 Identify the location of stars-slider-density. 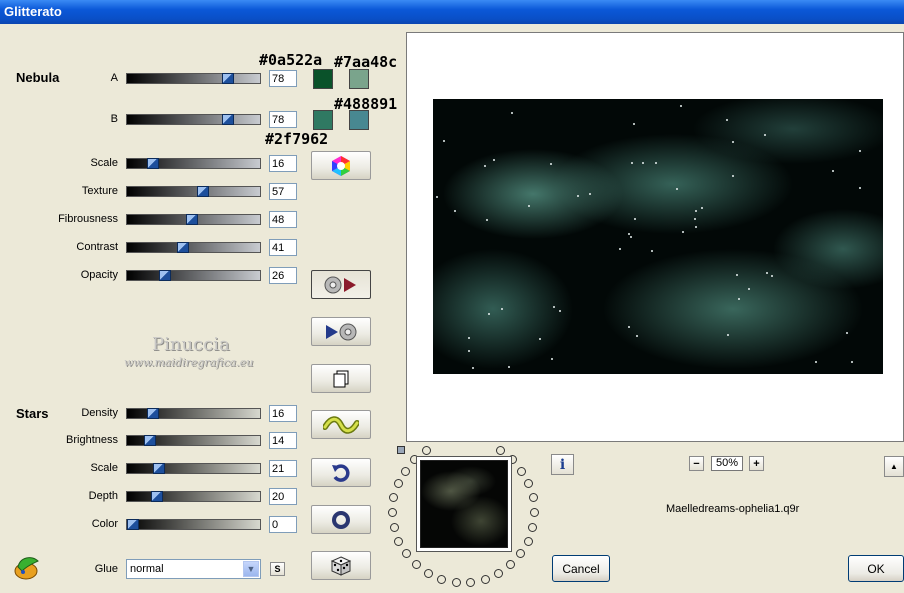
(193, 413).